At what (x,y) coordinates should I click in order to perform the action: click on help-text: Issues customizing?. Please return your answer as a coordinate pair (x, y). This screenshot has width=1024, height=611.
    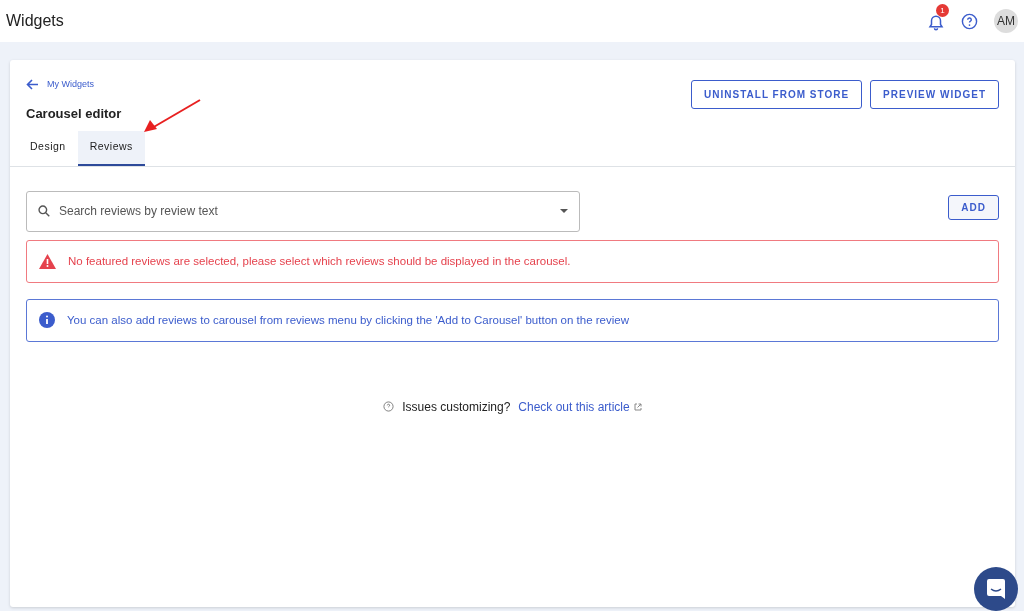
    Looking at the image, I should click on (456, 407).